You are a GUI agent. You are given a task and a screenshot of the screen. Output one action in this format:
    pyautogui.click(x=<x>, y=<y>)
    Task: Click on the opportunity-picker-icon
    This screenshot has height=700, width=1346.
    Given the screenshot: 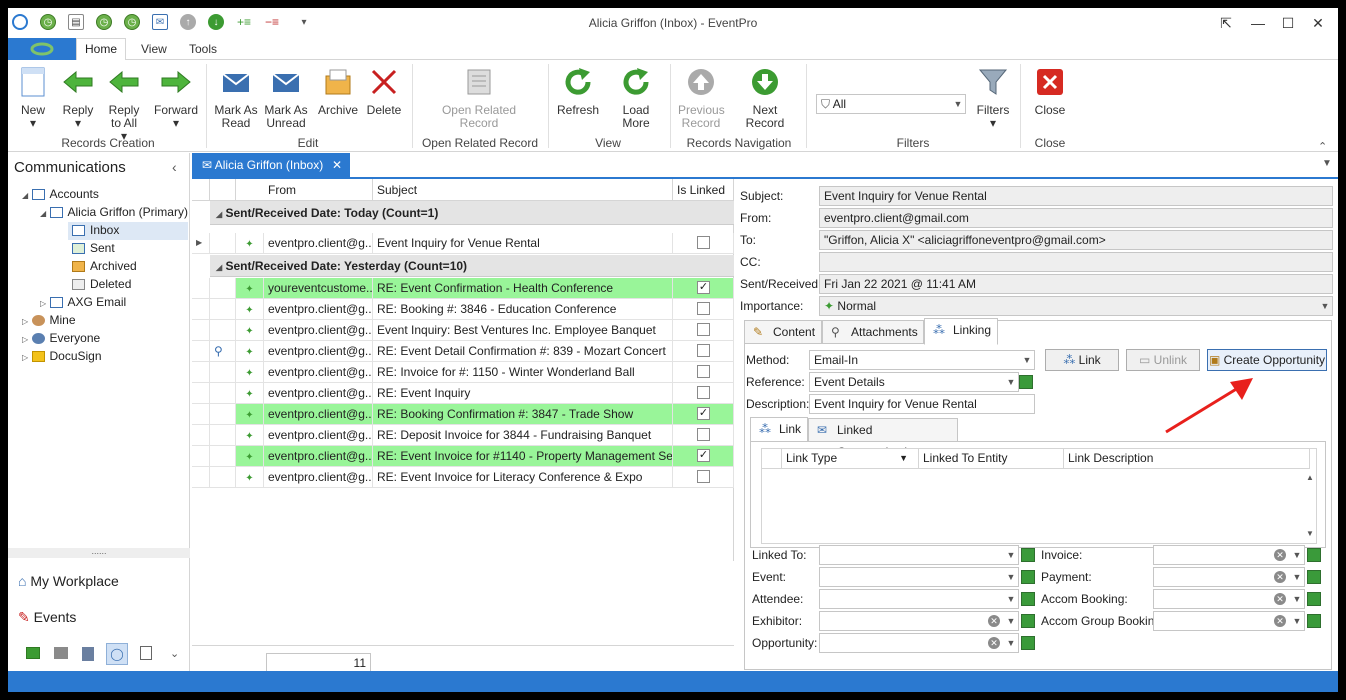 What is the action you would take?
    pyautogui.click(x=1028, y=643)
    